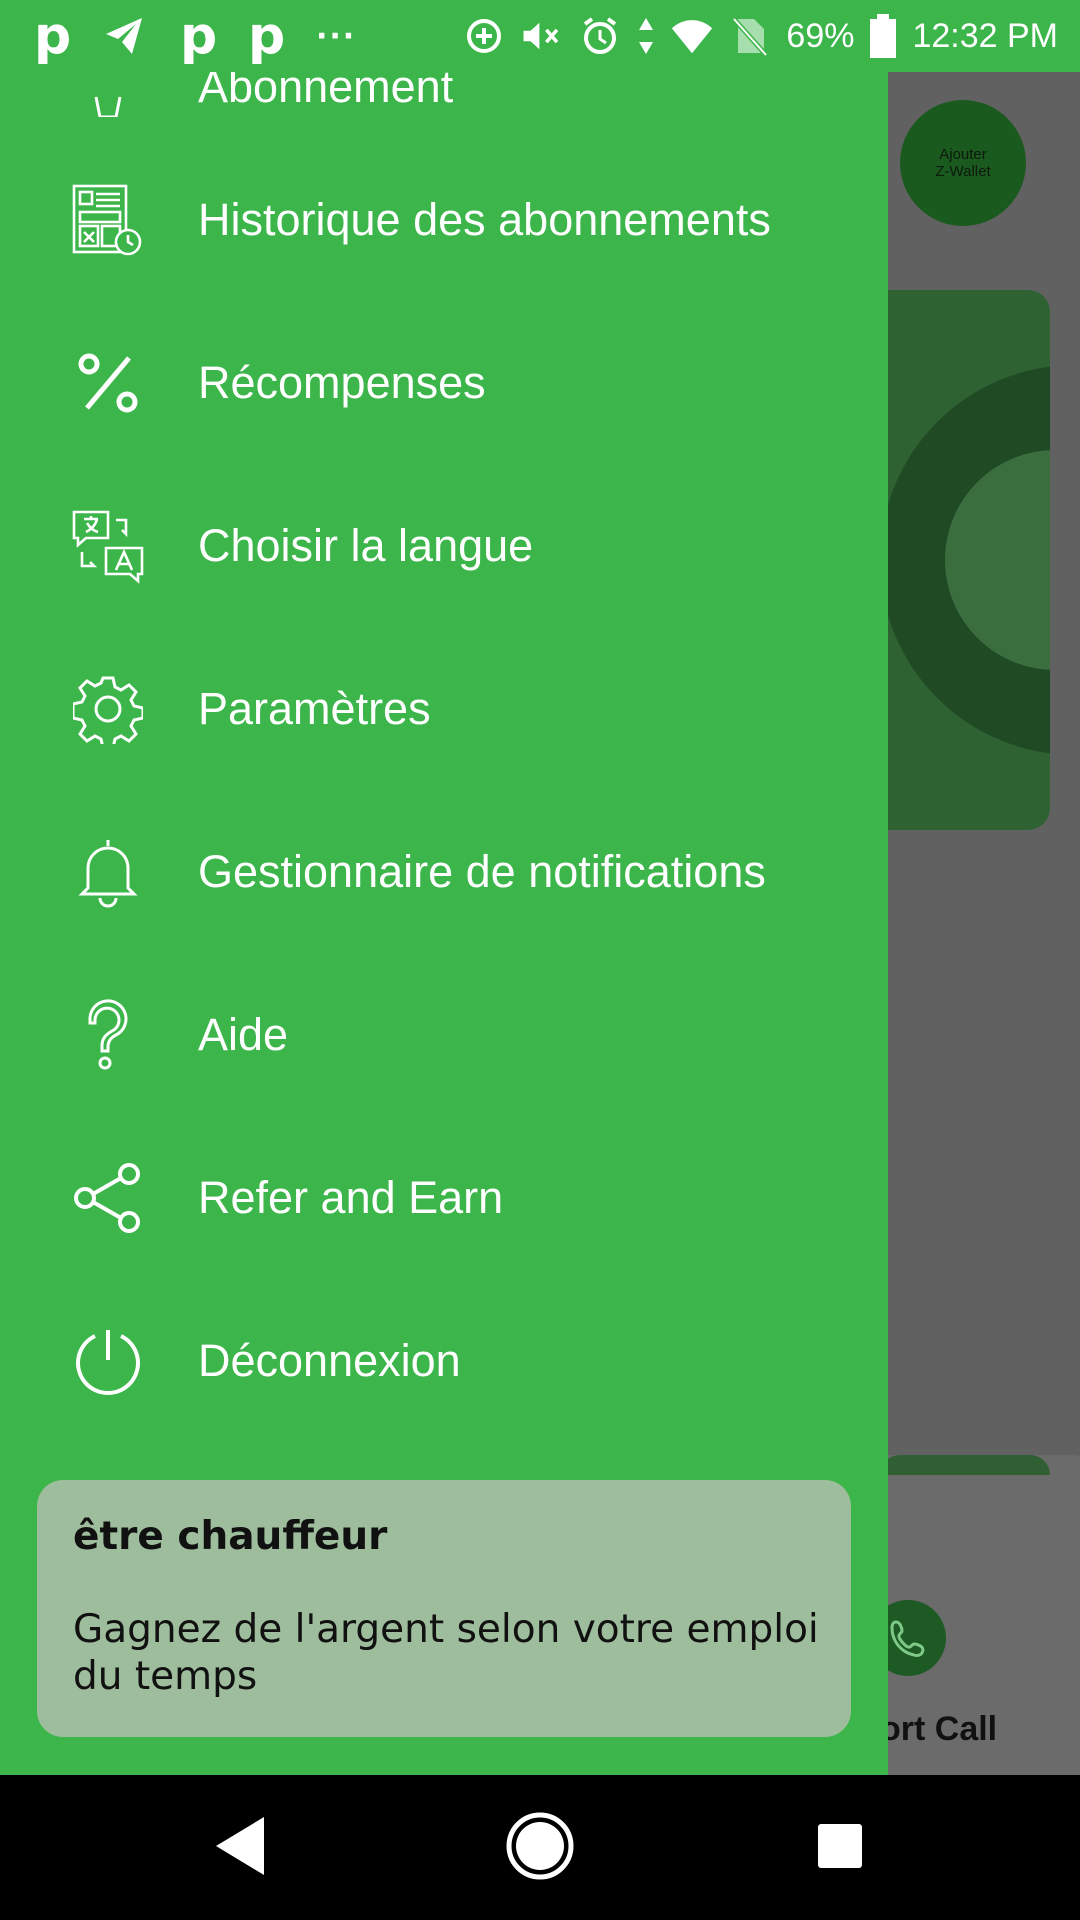  Describe the element at coordinates (230, 1536) in the screenshot. I see `driver-card-title: être chauffeur` at that location.